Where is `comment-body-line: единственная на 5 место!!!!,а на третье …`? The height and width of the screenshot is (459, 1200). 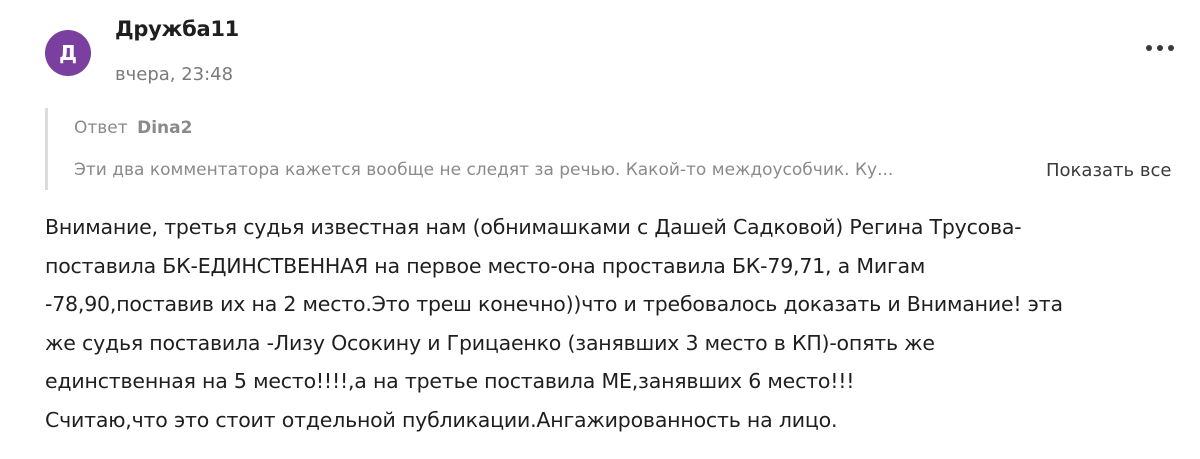
comment-body-line: единственная на 5 место!!!!,а на третье … is located at coordinates (450, 381).